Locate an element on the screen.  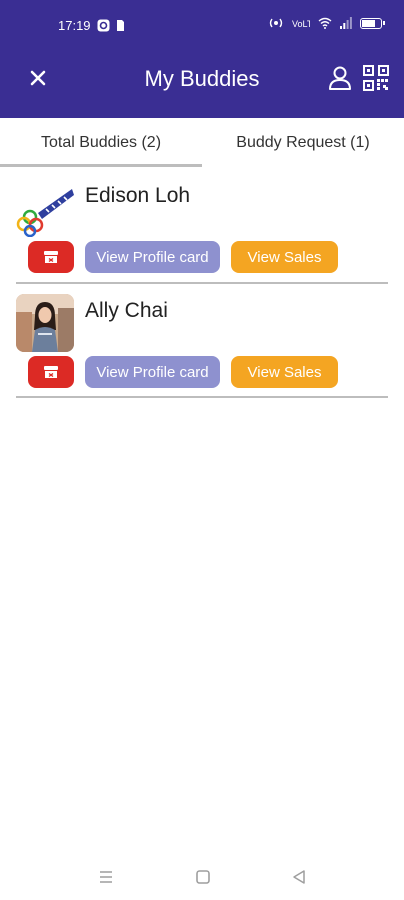
volte-icon: VoLTE is located at coordinates (301, 23).